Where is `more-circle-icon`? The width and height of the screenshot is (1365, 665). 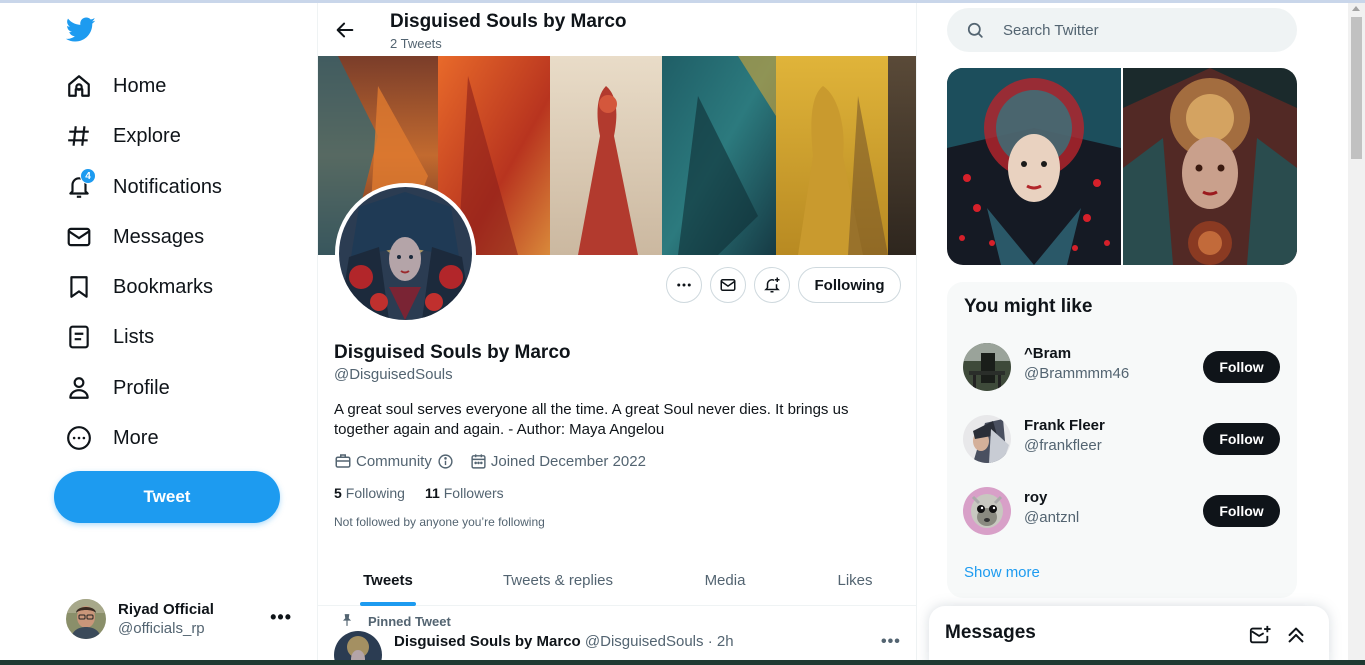 more-circle-icon is located at coordinates (79, 438).